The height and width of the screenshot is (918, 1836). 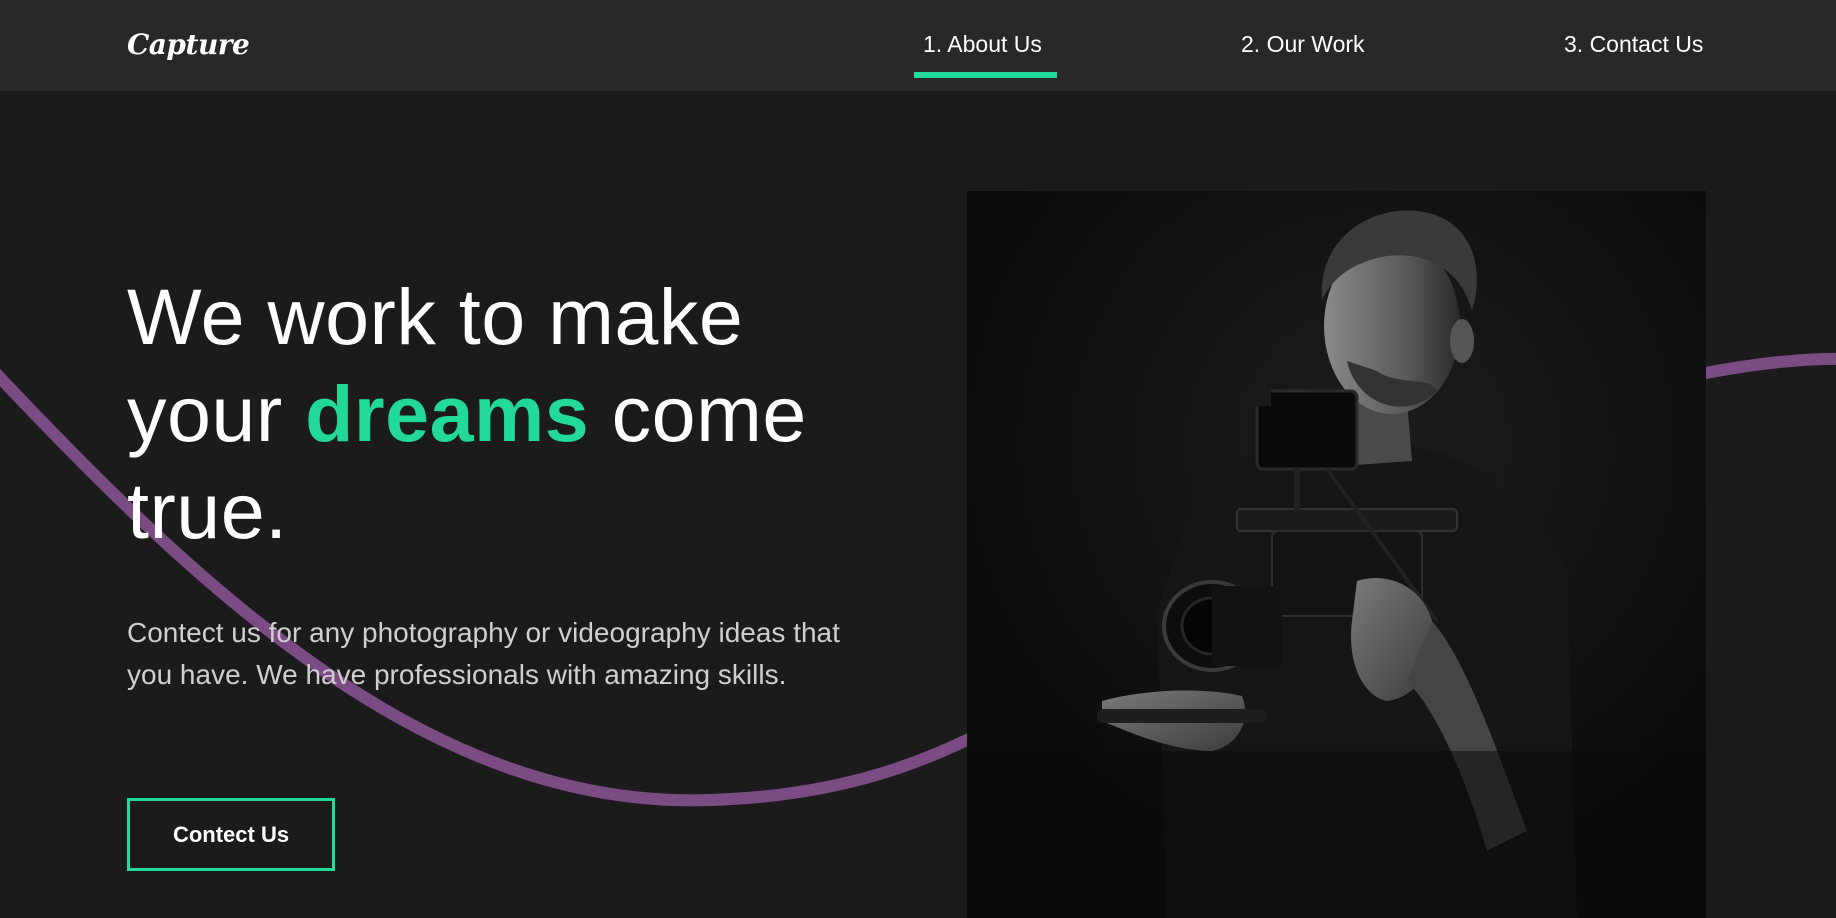 I want to click on hero-title-line2-start: your, so click(x=216, y=413).